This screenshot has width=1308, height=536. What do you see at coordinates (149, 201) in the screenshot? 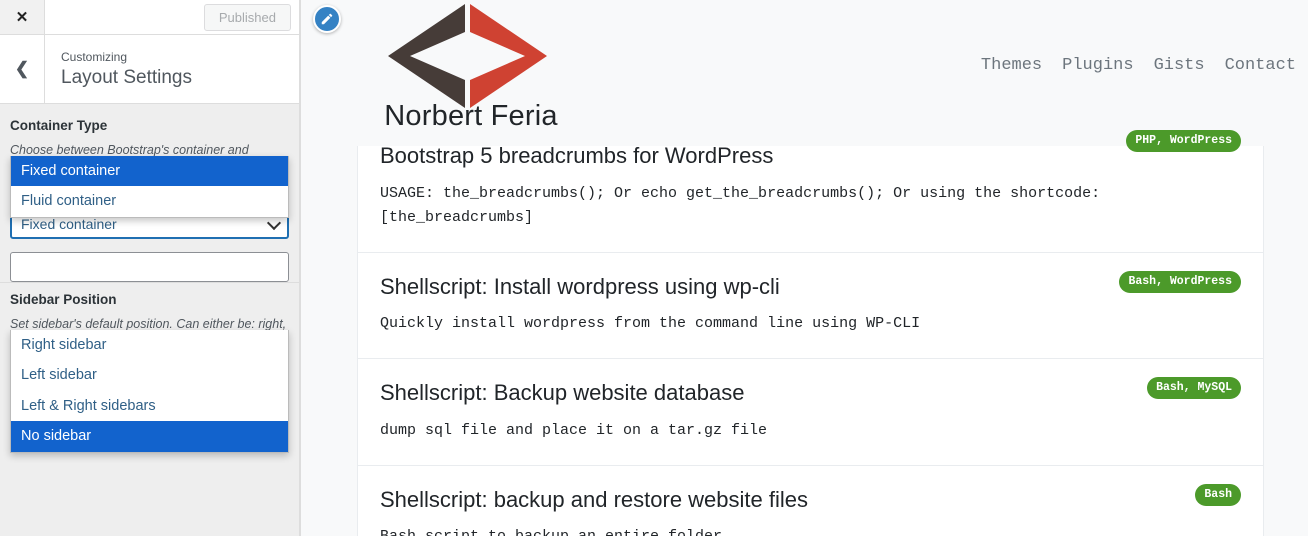
I see `option-fluid-container: Fluid container` at bounding box center [149, 201].